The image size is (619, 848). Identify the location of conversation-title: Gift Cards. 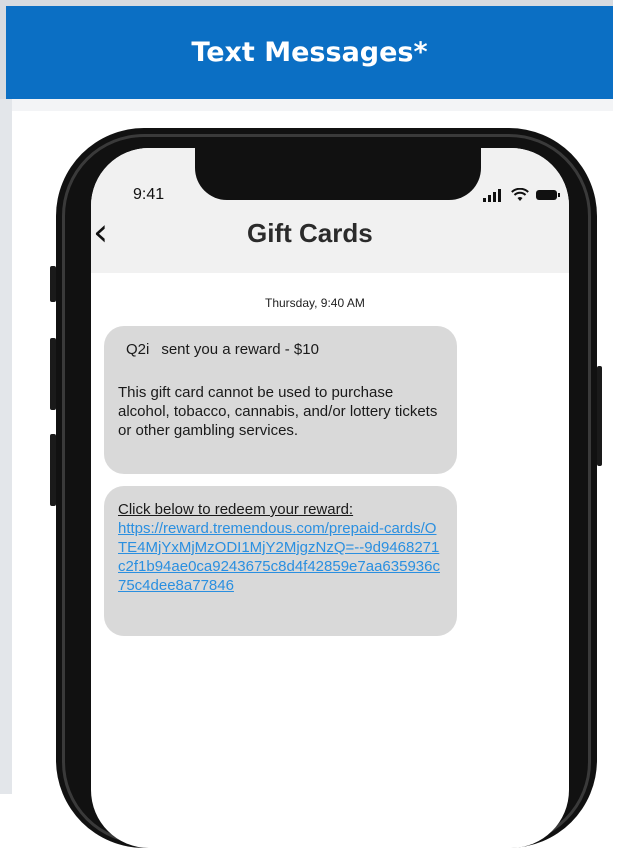
(310, 233).